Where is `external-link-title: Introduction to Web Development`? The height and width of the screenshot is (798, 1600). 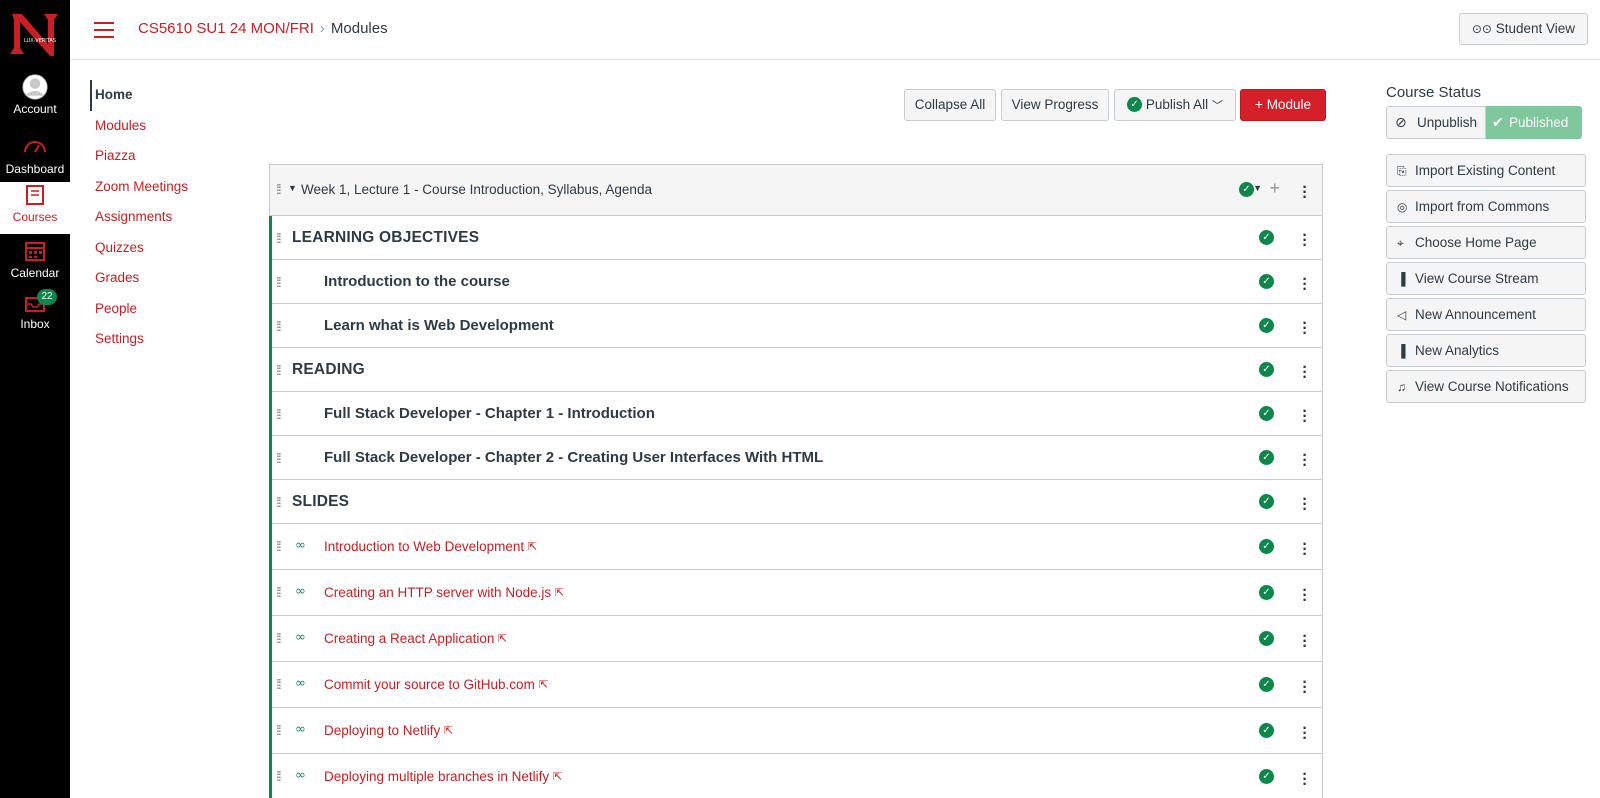 external-link-title: Introduction to Web Development is located at coordinates (424, 546).